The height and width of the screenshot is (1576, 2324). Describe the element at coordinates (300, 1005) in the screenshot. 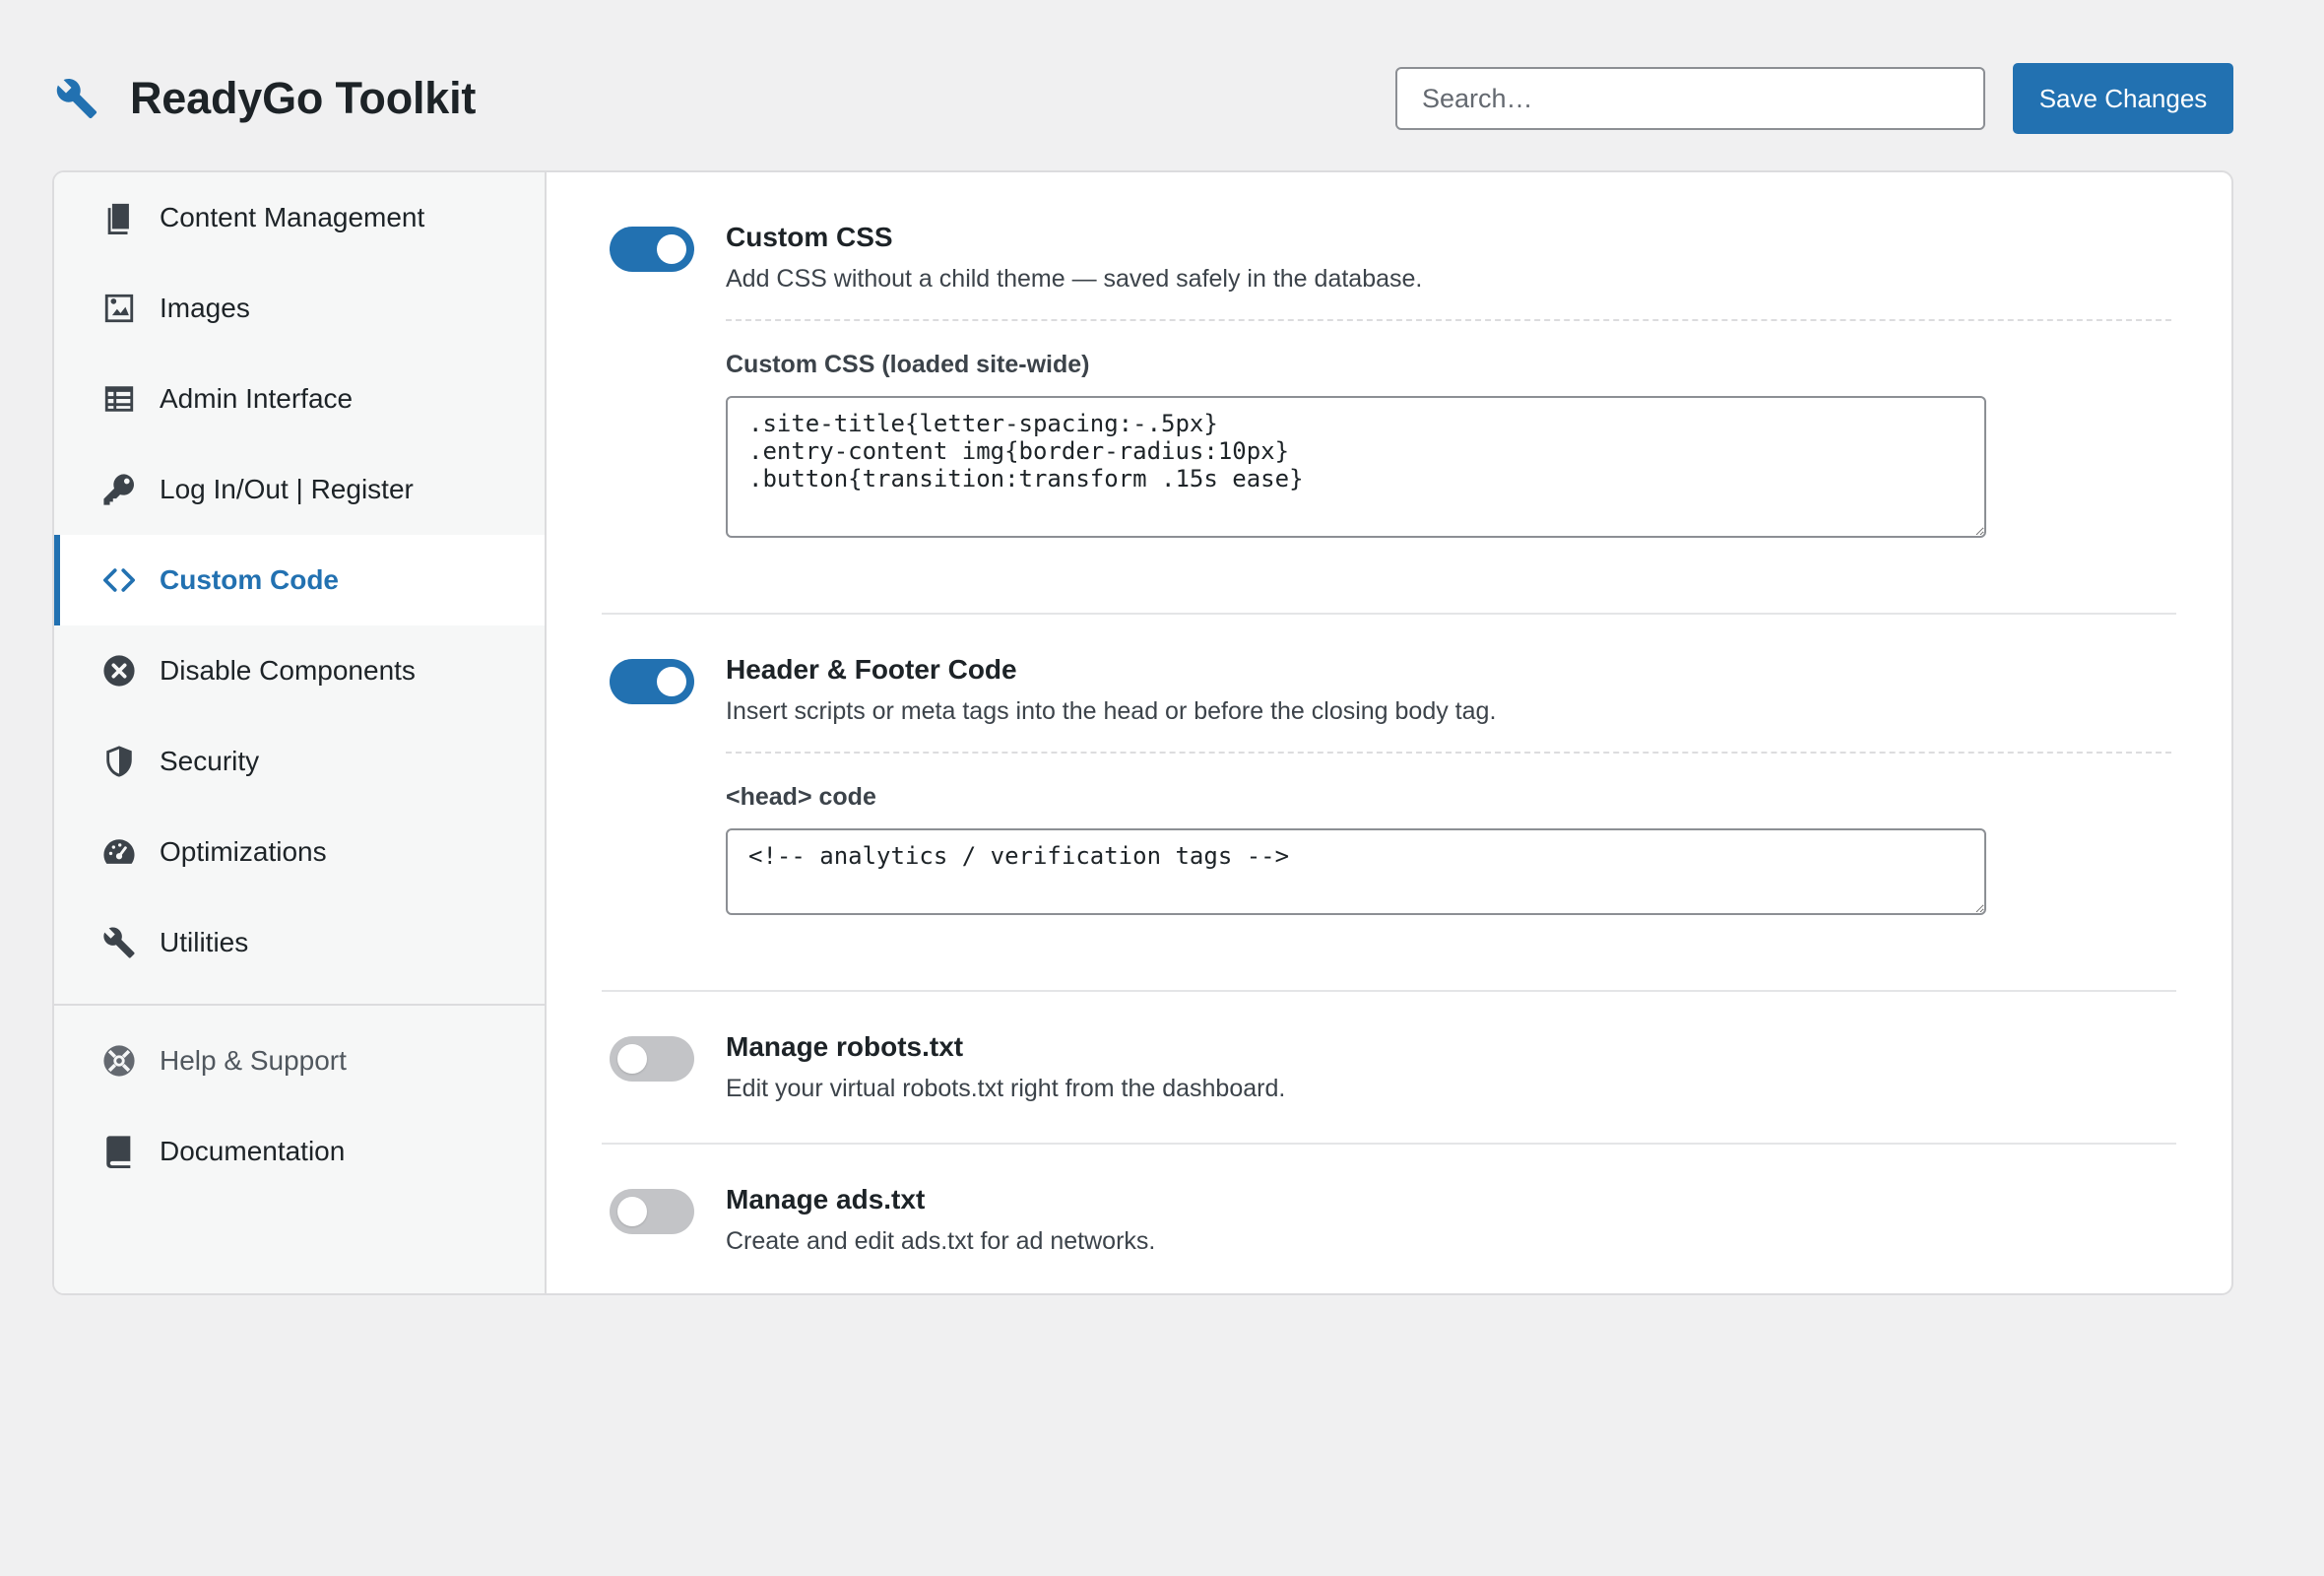

I see `sidebar-divider` at that location.